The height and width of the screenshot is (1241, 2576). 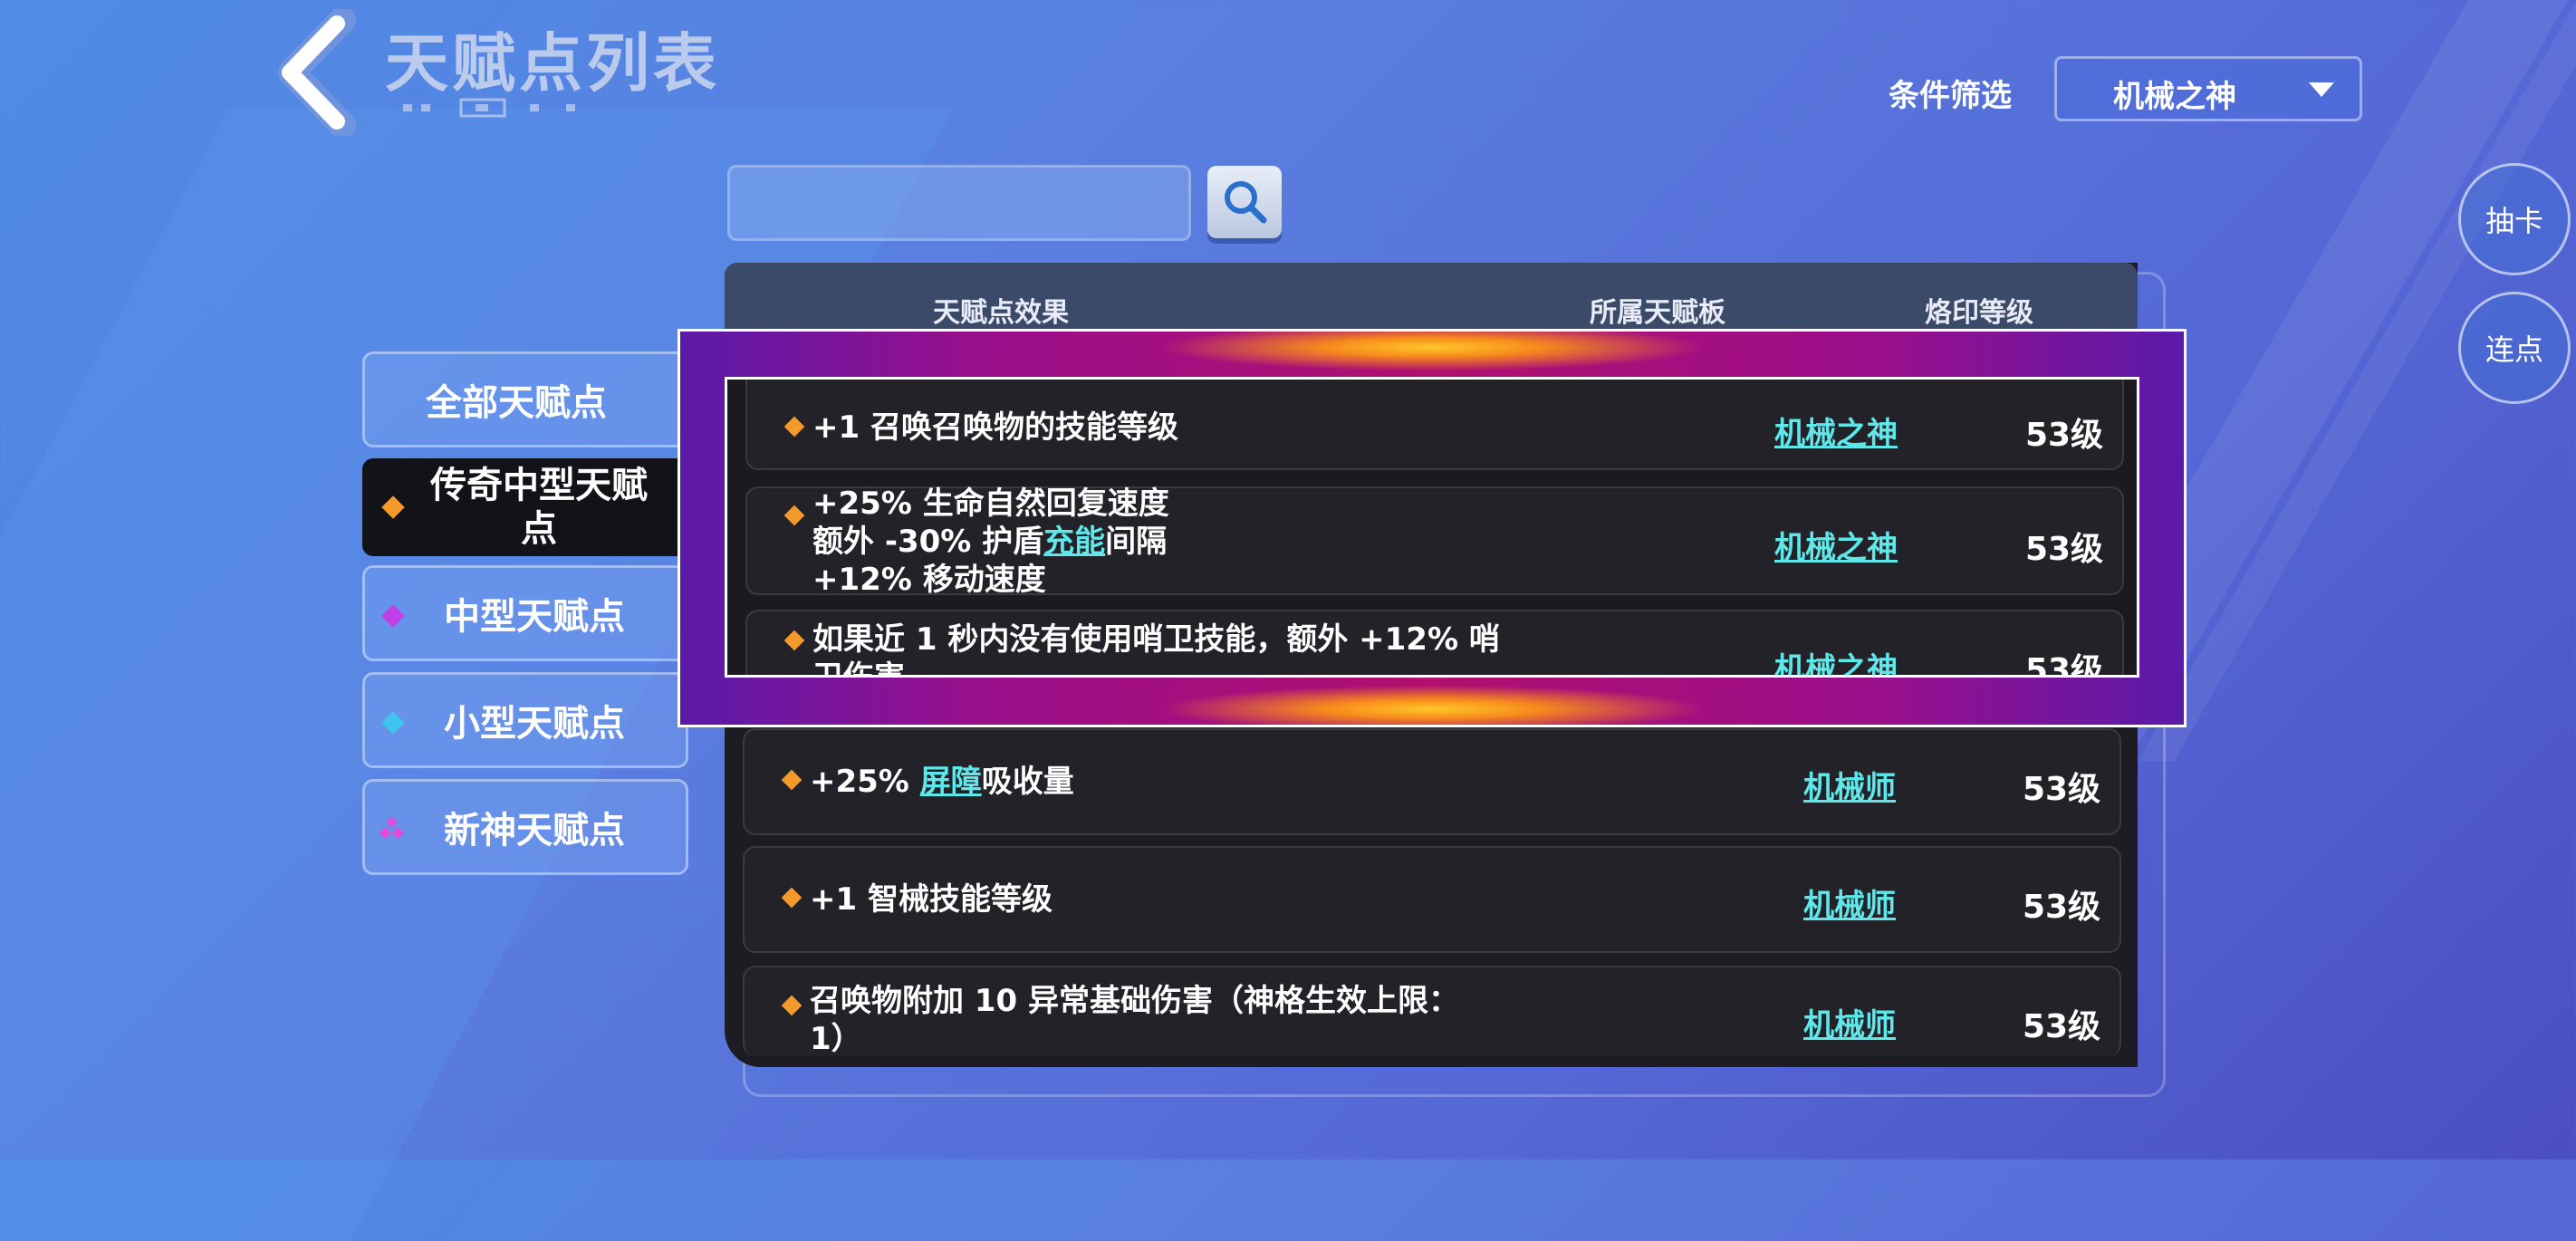 I want to click on category-label: 小型天赋点, so click(x=534, y=724).